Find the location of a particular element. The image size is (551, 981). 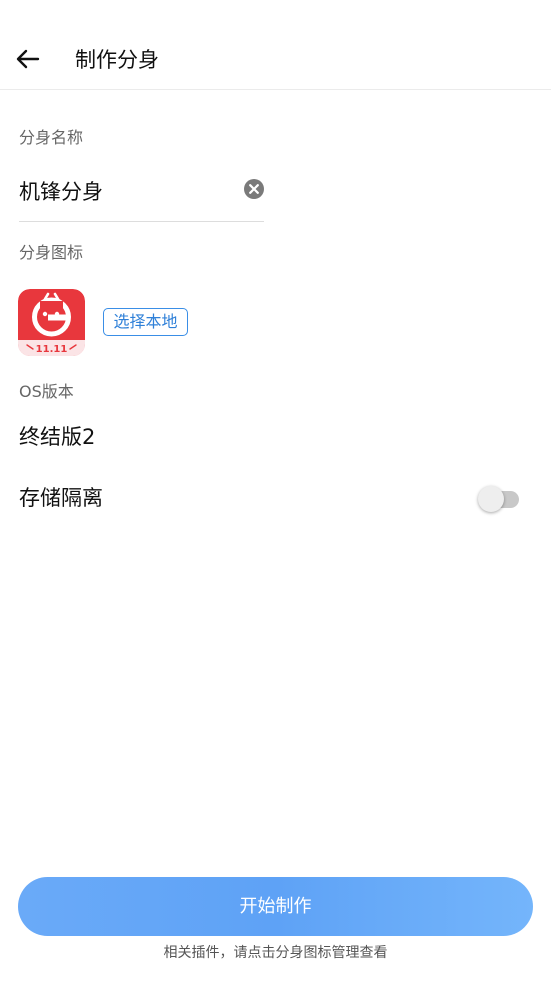

choose-local-button: 选择本地 is located at coordinates (145, 322).